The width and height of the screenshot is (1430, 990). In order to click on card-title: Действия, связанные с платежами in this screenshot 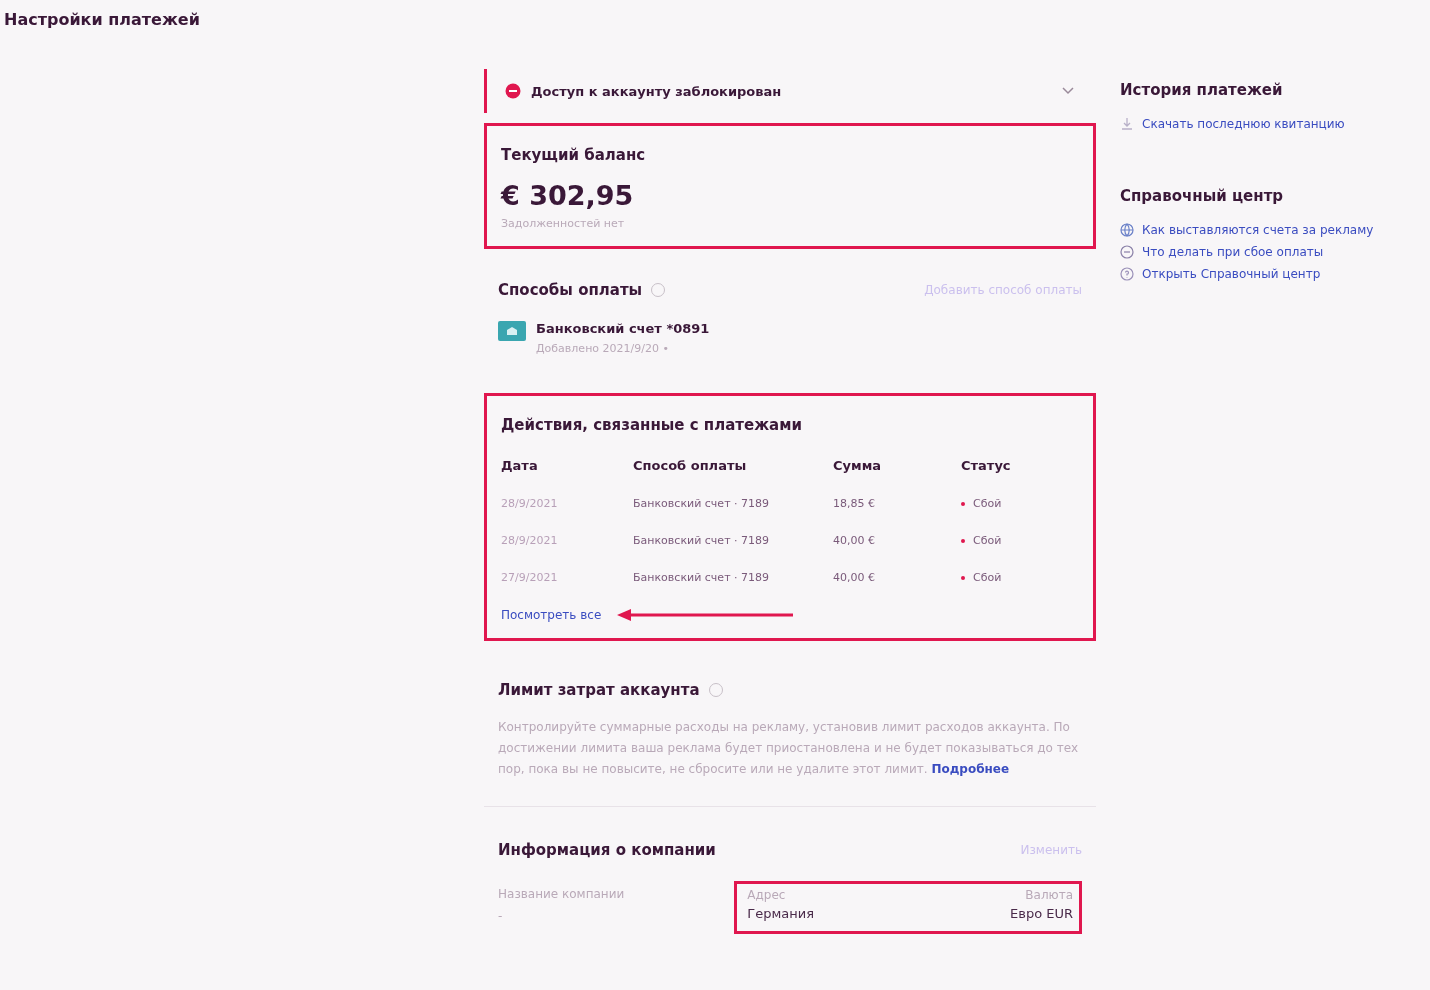, I will do `click(652, 425)`.